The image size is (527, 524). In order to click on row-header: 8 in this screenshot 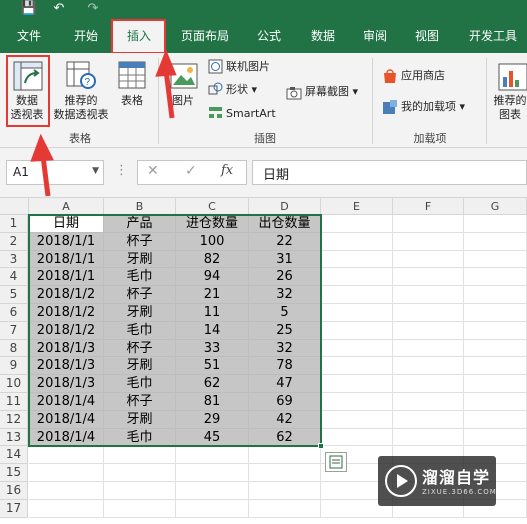, I will do `click(14, 348)`.